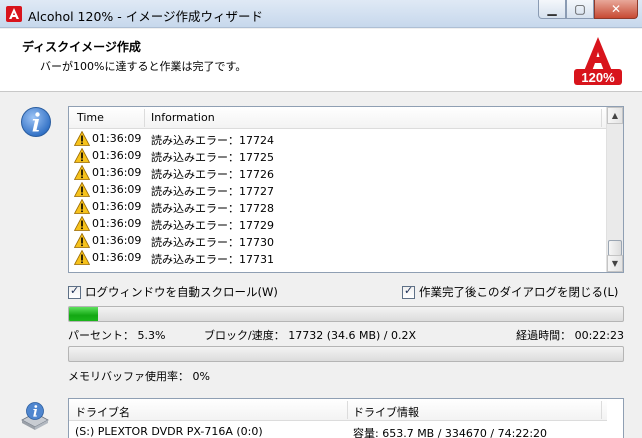 This screenshot has width=642, height=438. Describe the element at coordinates (212, 259) in the screenshot. I see `log-info: 読み込みエラー：17731` at that location.